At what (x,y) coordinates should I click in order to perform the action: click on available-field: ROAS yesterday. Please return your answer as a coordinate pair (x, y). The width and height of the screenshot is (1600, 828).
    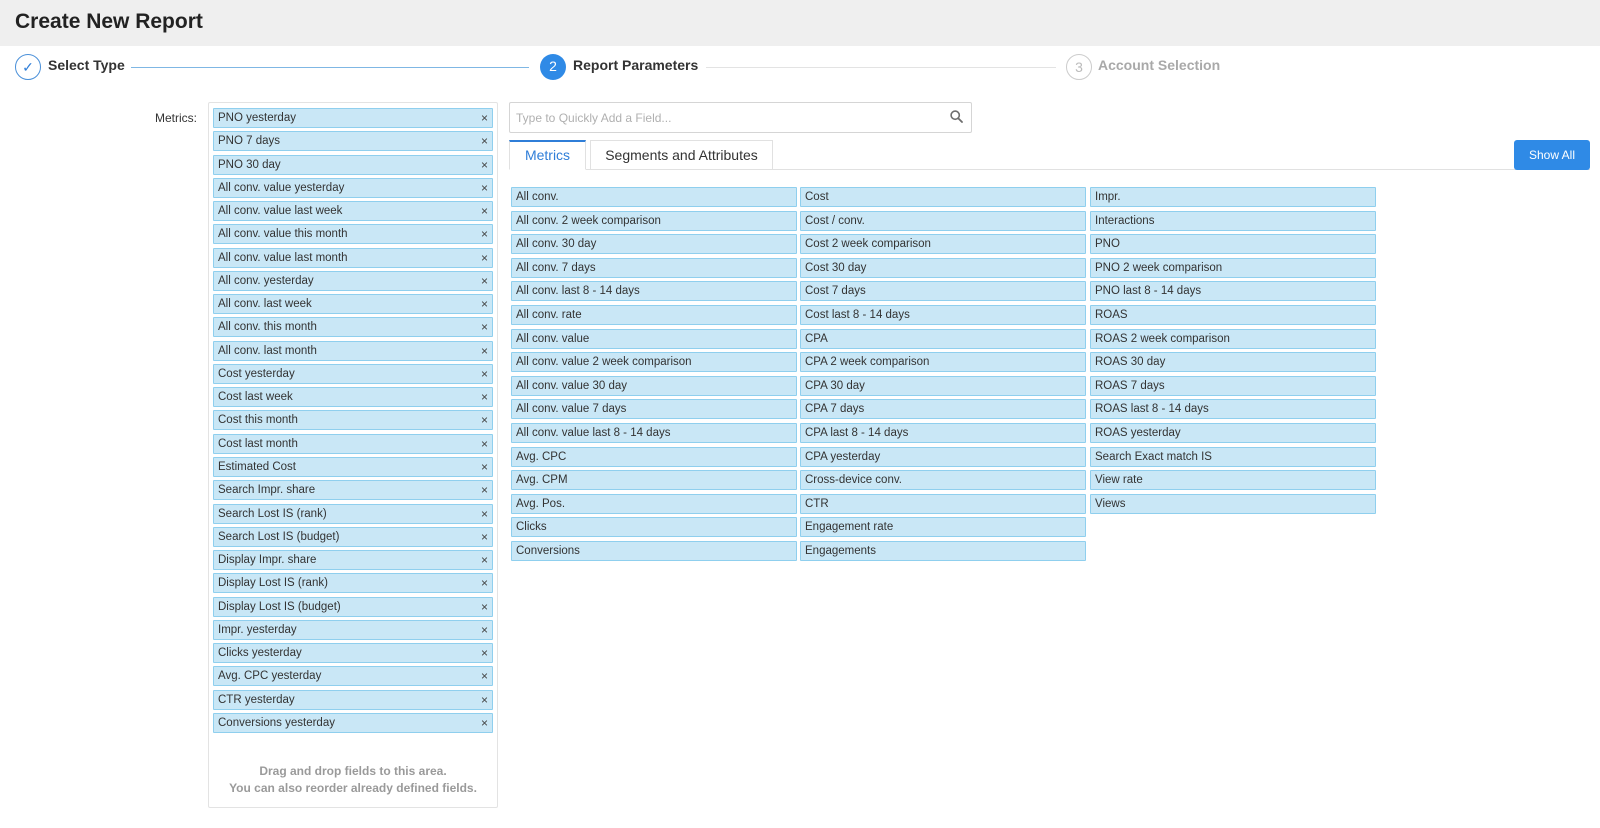
    Looking at the image, I should click on (1233, 432).